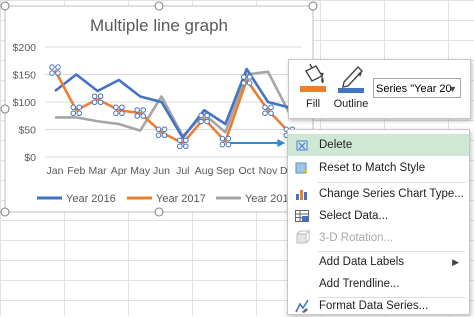 The height and width of the screenshot is (317, 474). Describe the element at coordinates (378, 145) in the screenshot. I see `menu-item-delete: Delete` at that location.